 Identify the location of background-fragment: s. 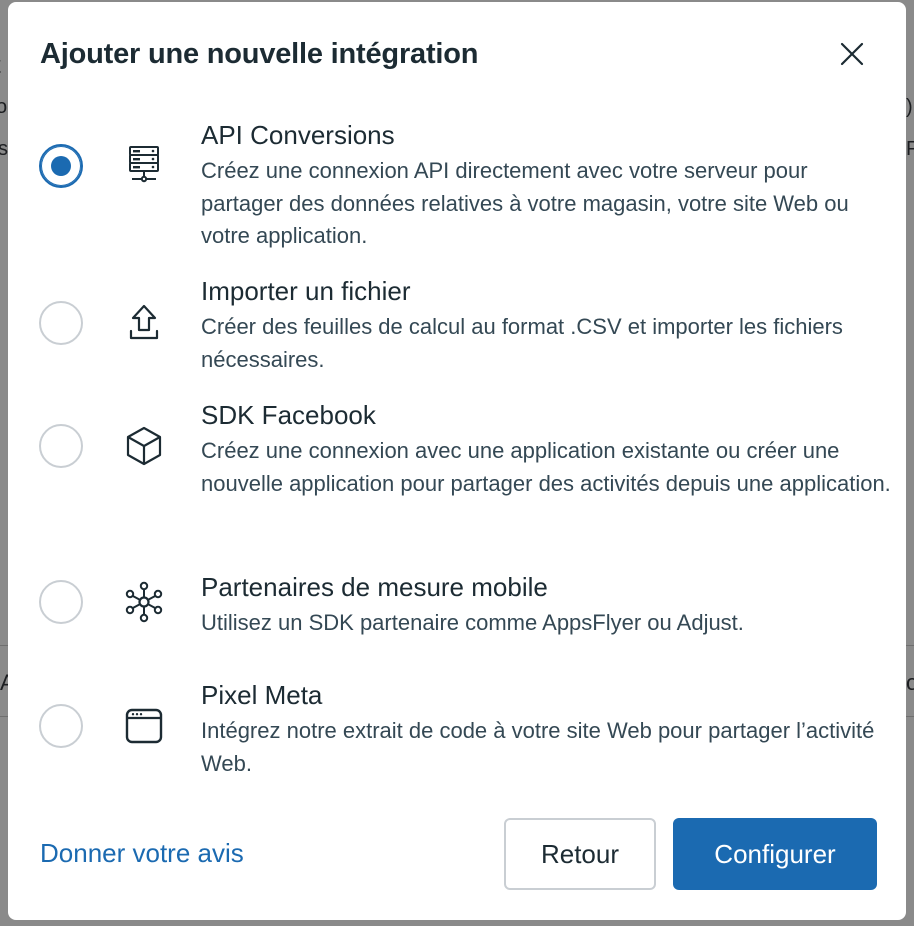
(4, 149).